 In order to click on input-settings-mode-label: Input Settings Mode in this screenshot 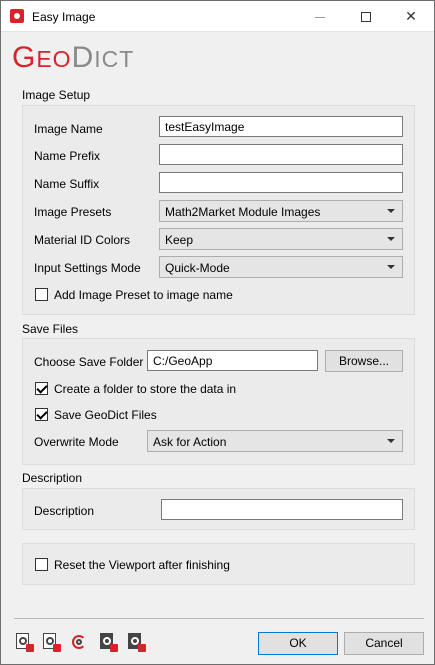, I will do `click(87, 268)`.